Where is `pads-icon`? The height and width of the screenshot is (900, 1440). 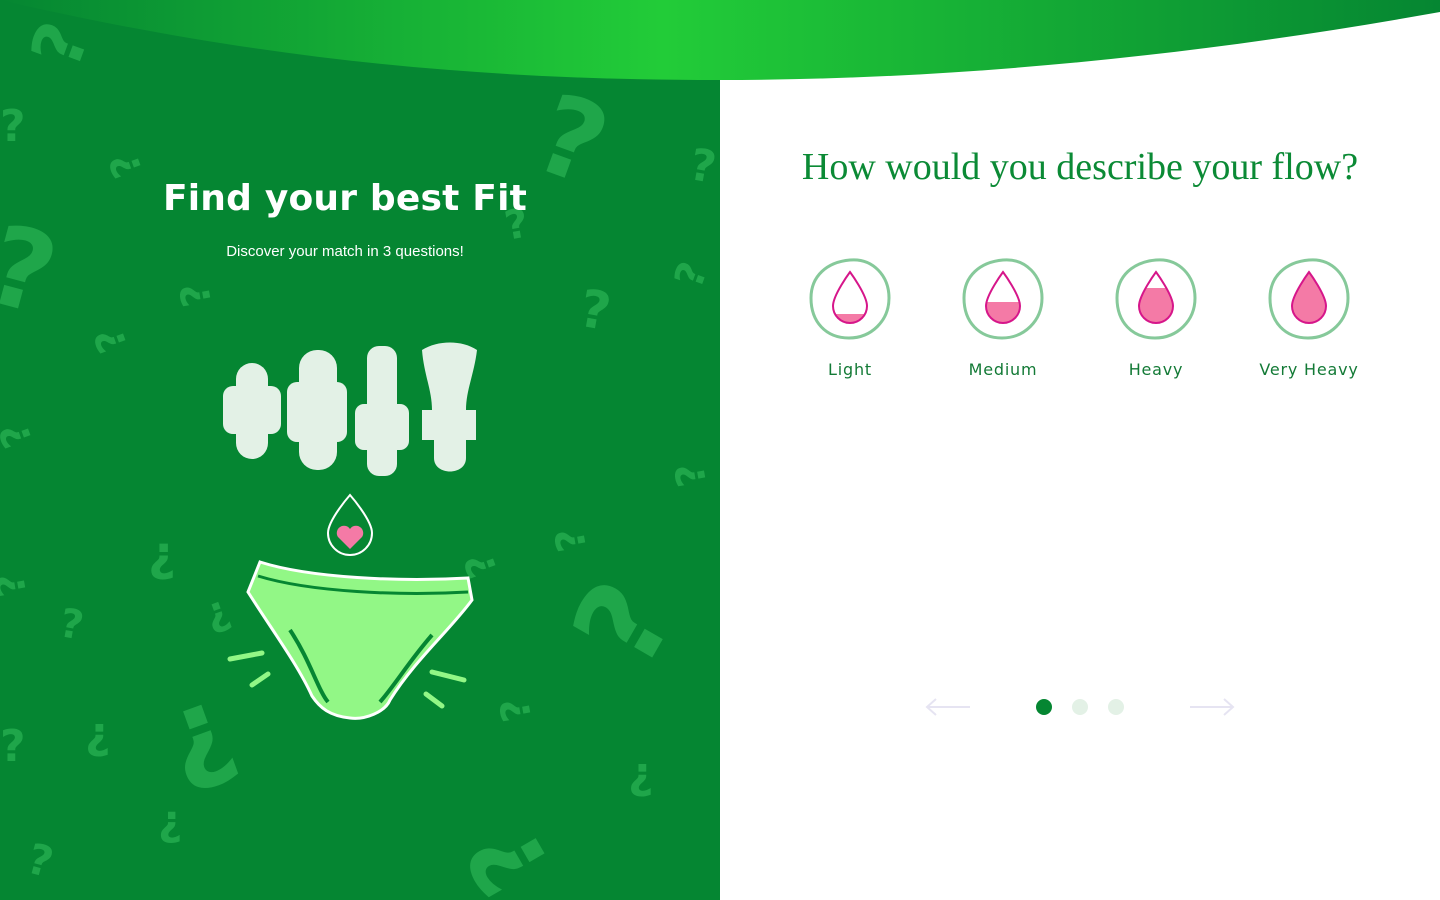
pads-icon is located at coordinates (350, 409).